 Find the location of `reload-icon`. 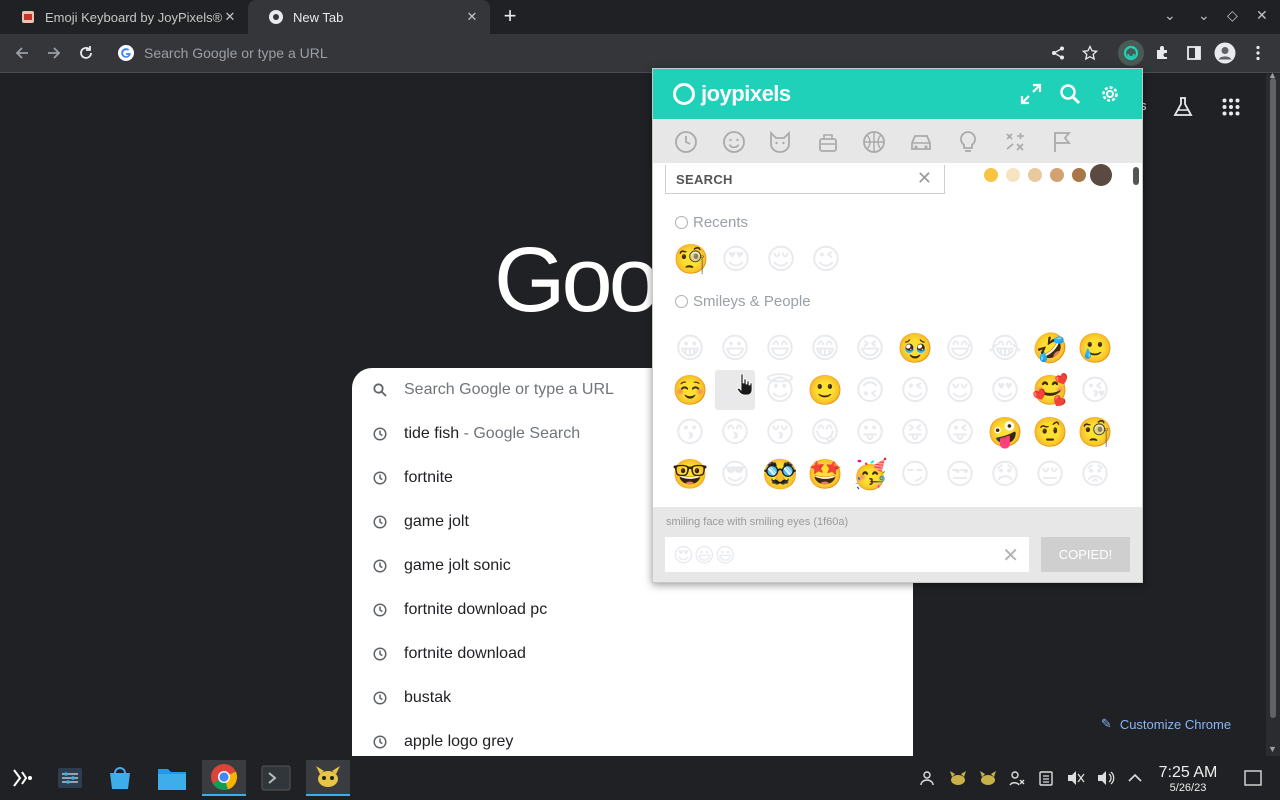

reload-icon is located at coordinates (86, 53).